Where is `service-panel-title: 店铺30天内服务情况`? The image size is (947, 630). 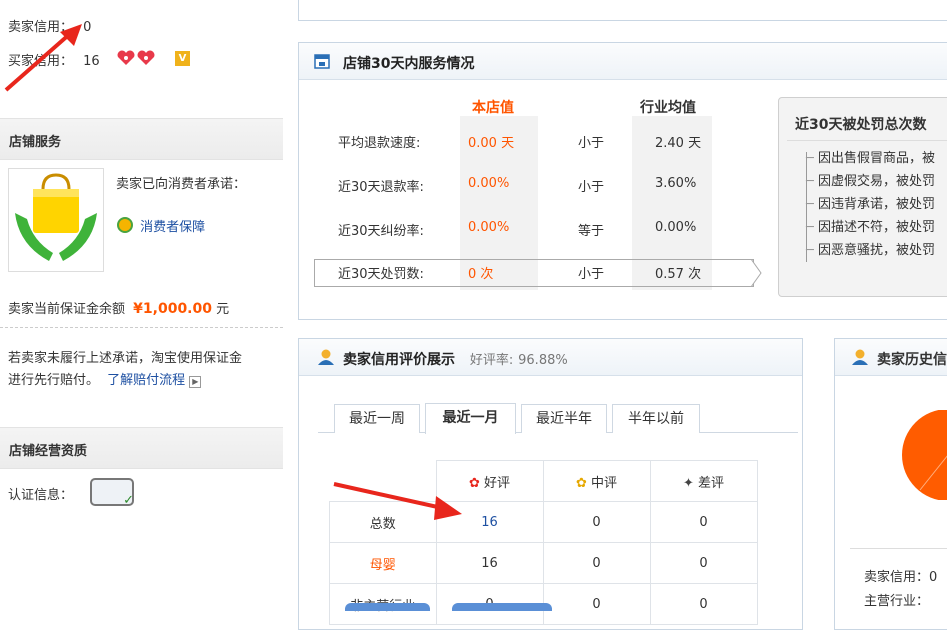
service-panel-title: 店铺30天内服务情况 is located at coordinates (409, 64).